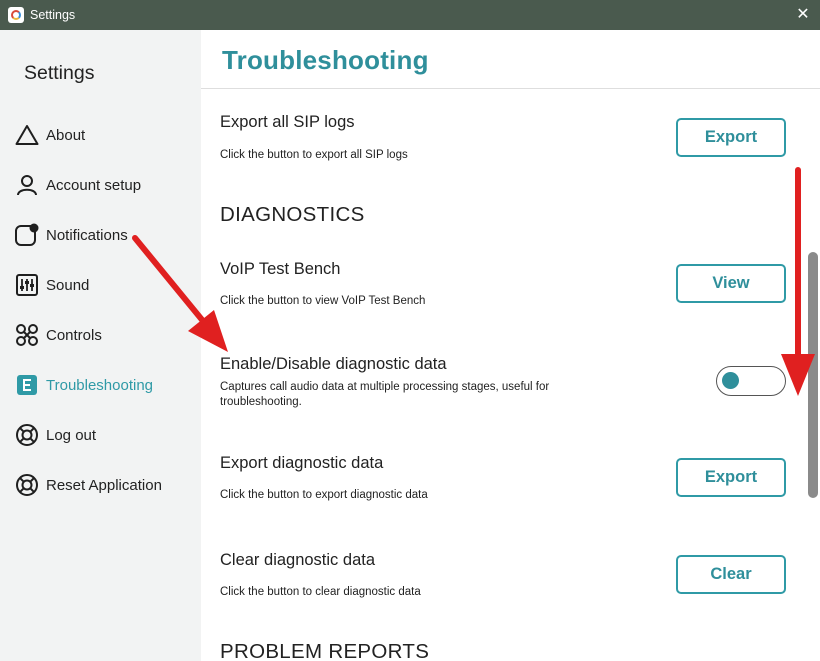 Image resolution: width=820 pixels, height=661 pixels. Describe the element at coordinates (731, 283) in the screenshot. I see `view-voip-test-bench-button: View` at that location.